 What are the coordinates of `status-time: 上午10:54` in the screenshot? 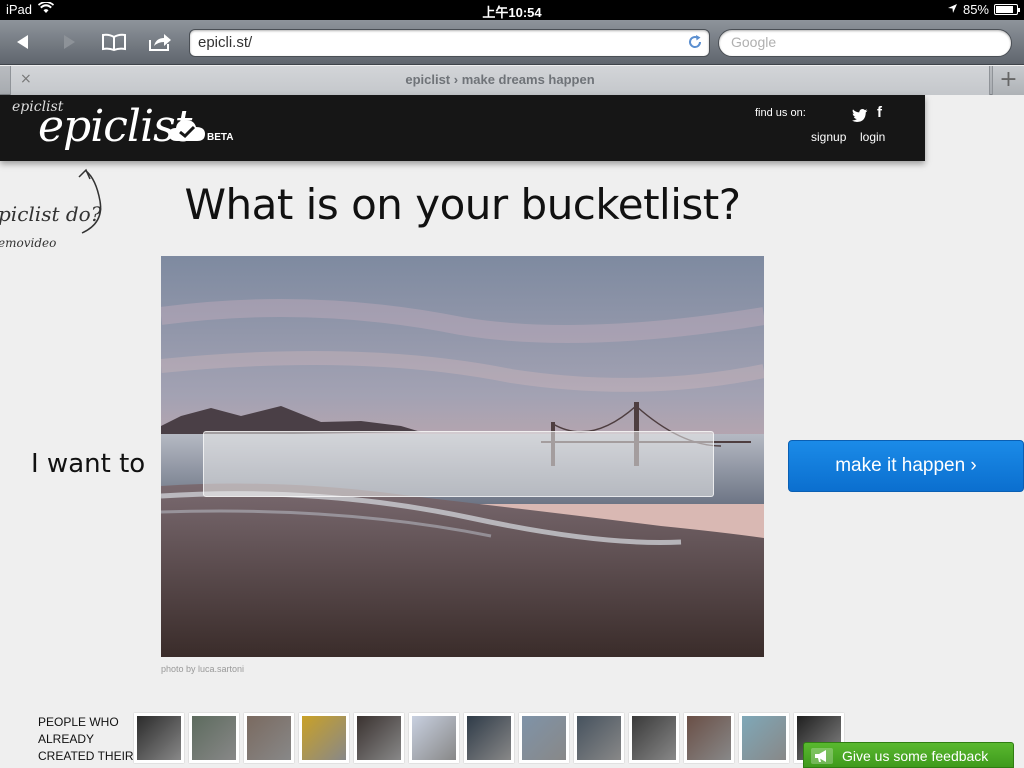 It's located at (512, 12).